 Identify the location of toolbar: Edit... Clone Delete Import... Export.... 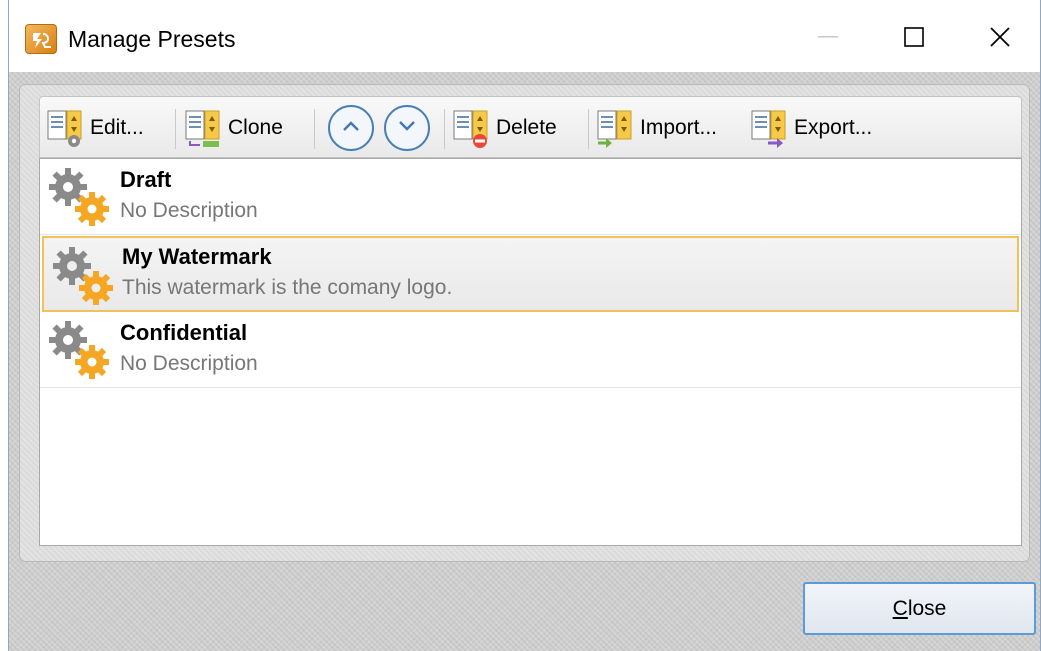
(530, 127).